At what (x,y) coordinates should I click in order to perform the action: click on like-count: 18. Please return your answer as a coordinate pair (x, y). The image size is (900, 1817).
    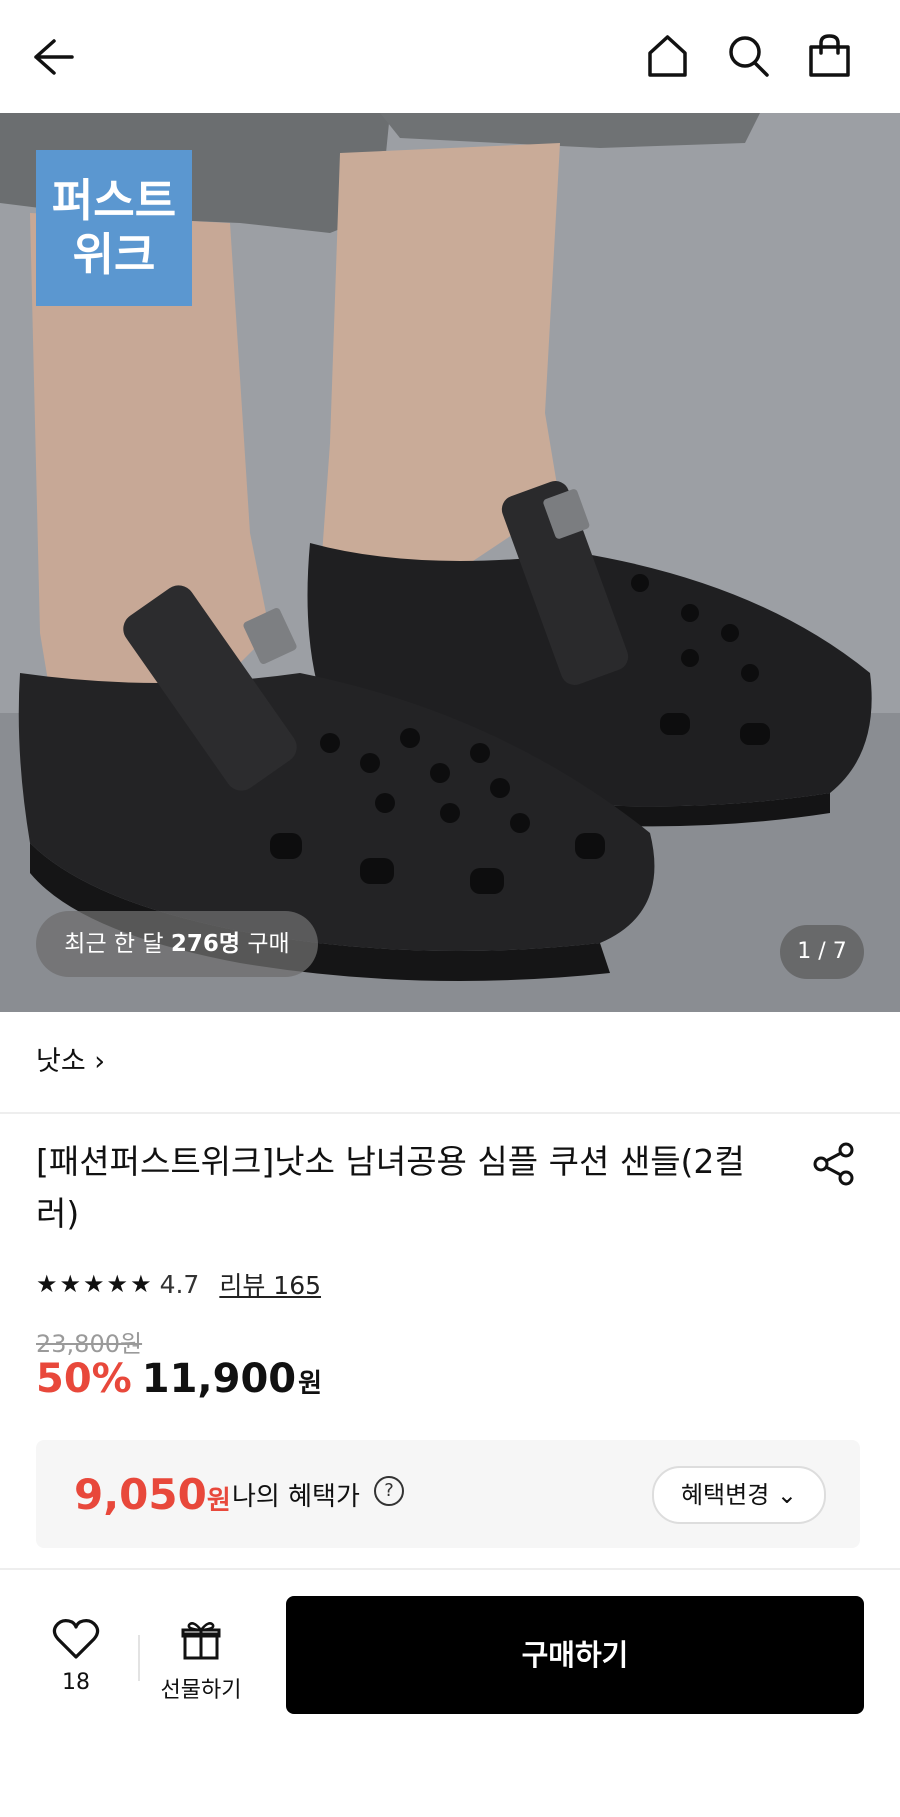
    Looking at the image, I should click on (76, 1682).